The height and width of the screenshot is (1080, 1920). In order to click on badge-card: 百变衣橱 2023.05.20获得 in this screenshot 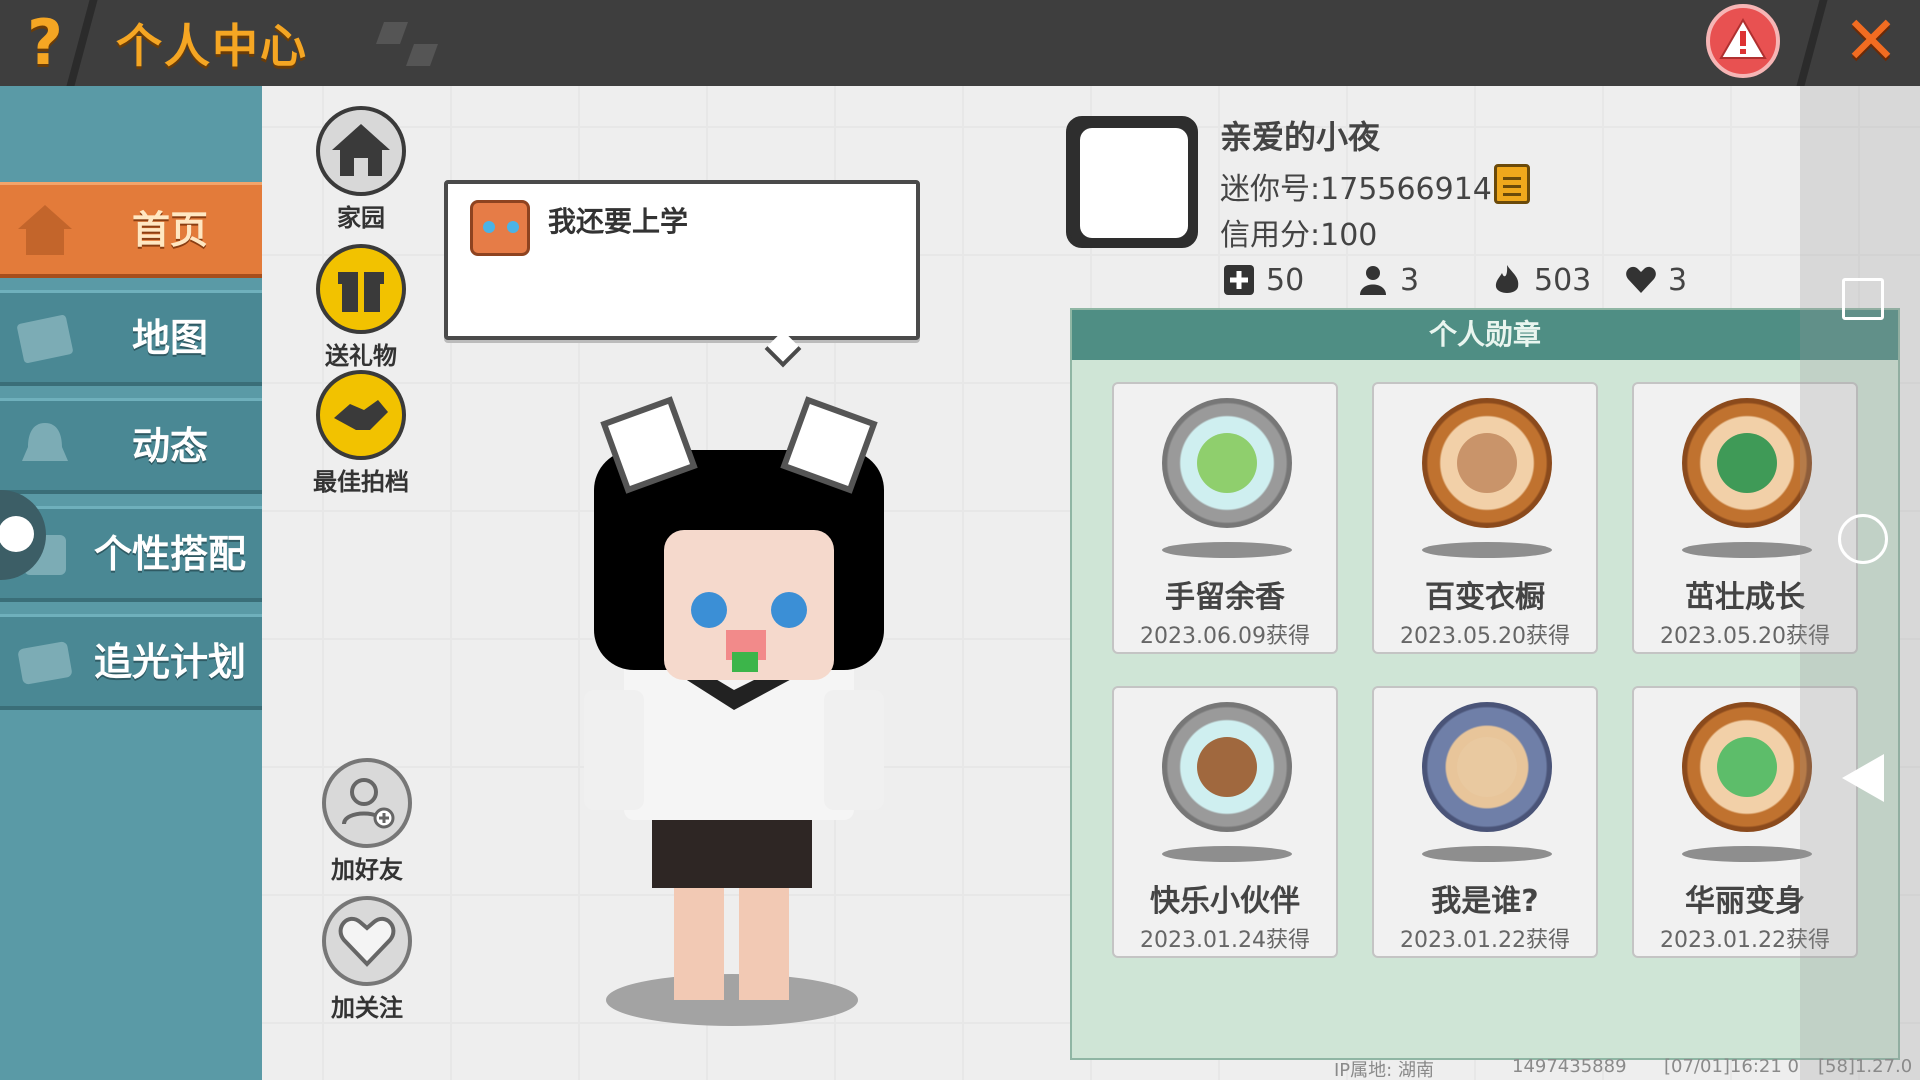, I will do `click(1485, 518)`.